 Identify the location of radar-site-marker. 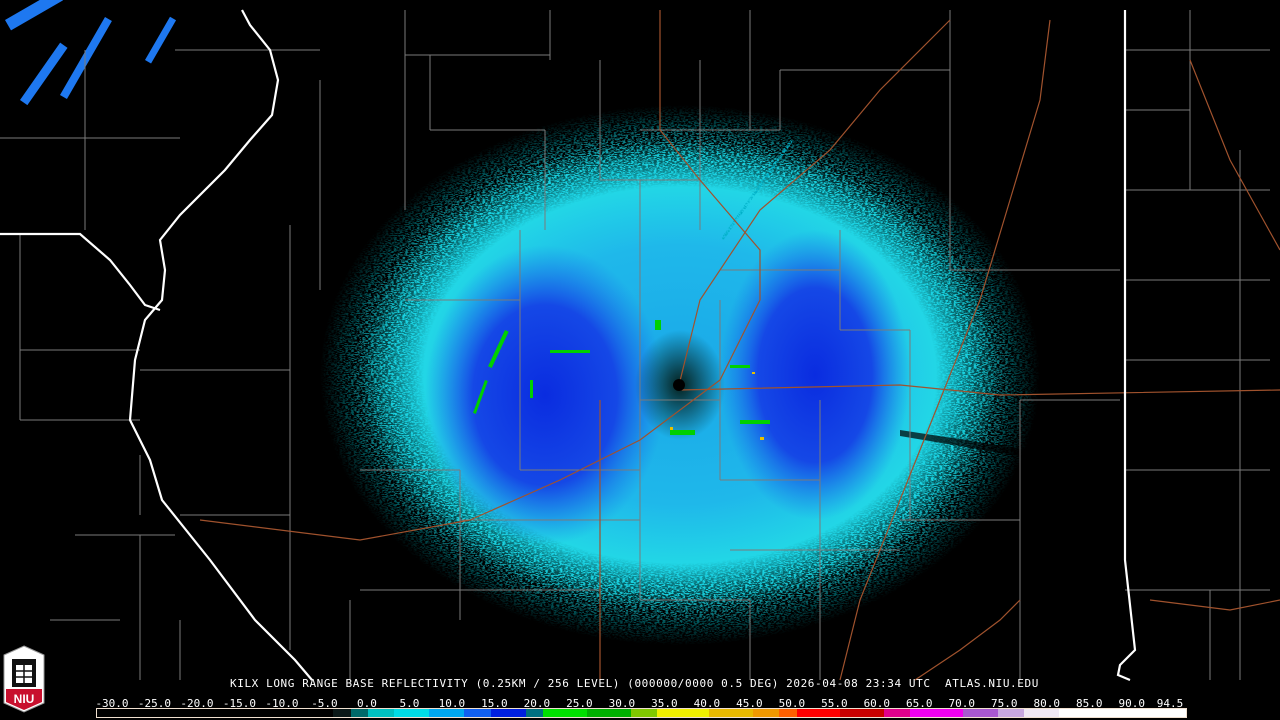
(679, 385).